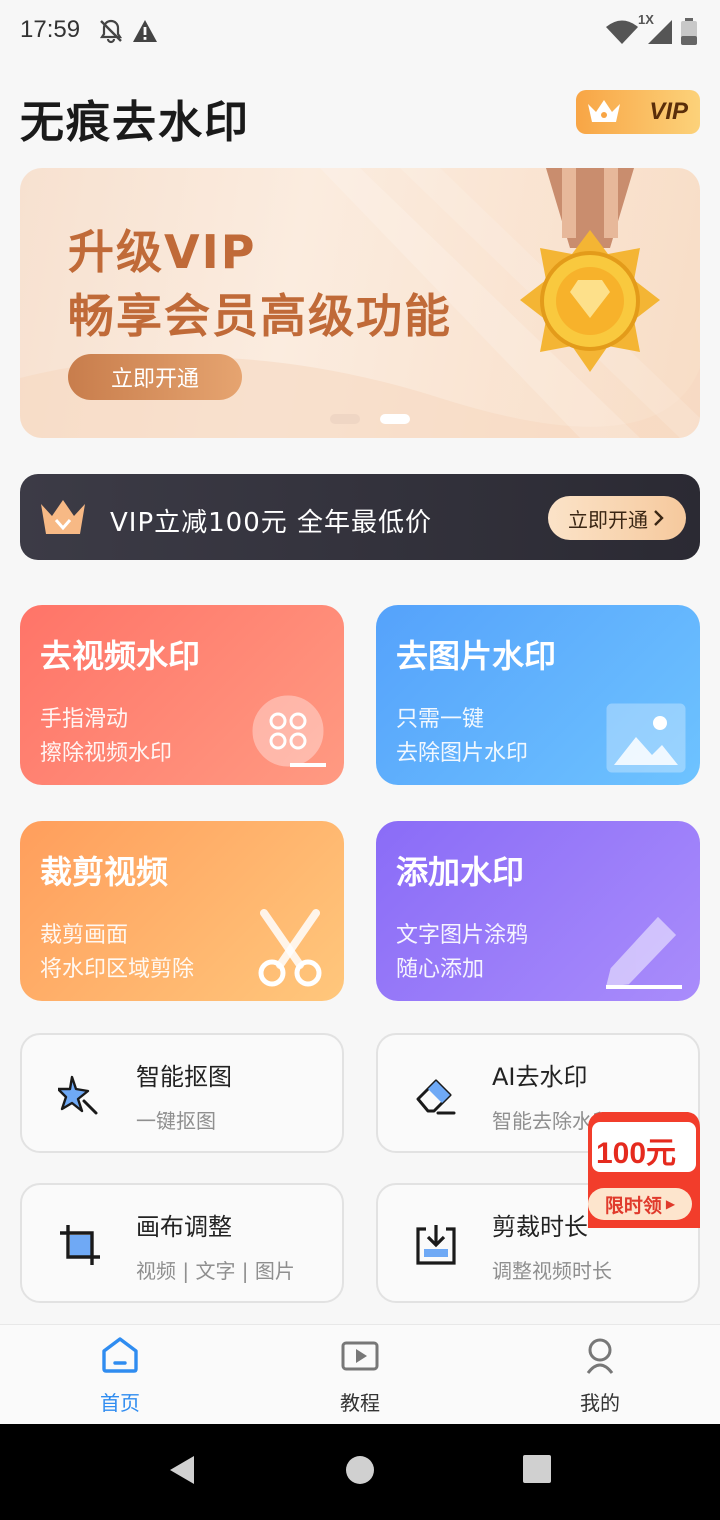 The image size is (720, 1520). I want to click on vip-promo-strip: VIP立减100元 全年最低价 立即开通, so click(360, 517).